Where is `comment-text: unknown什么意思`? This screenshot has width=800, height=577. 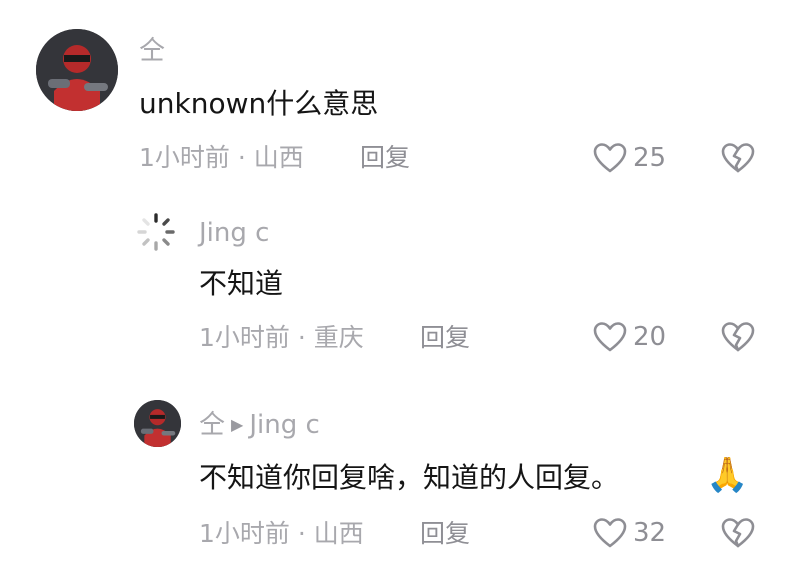
comment-text: unknown什么意思 is located at coordinates (259, 103).